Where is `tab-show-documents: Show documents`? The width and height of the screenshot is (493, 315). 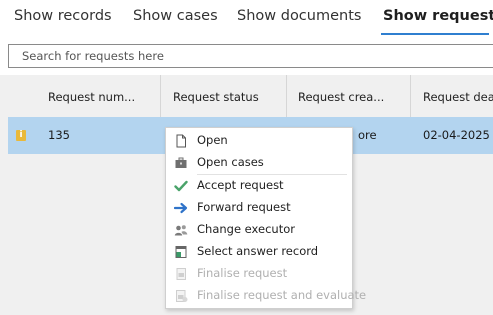
tab-show-documents: Show documents is located at coordinates (299, 16).